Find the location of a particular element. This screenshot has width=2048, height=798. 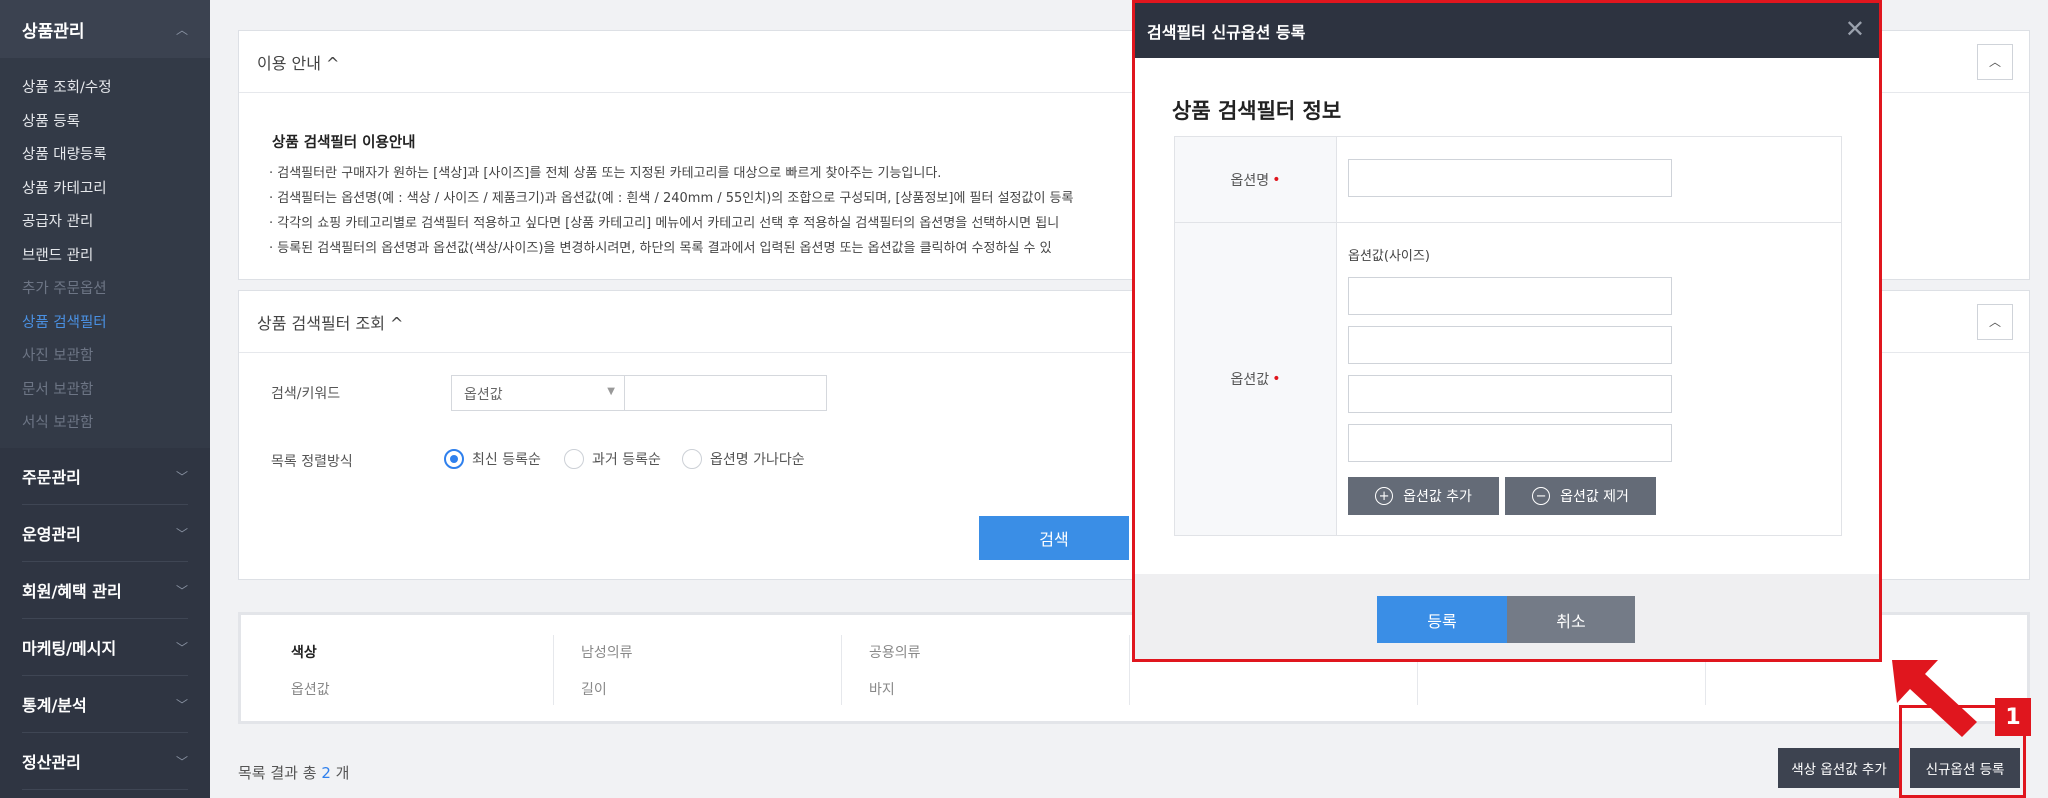

sidebar-group-settlement: 정산관리 ﹀ is located at coordinates (105, 761).